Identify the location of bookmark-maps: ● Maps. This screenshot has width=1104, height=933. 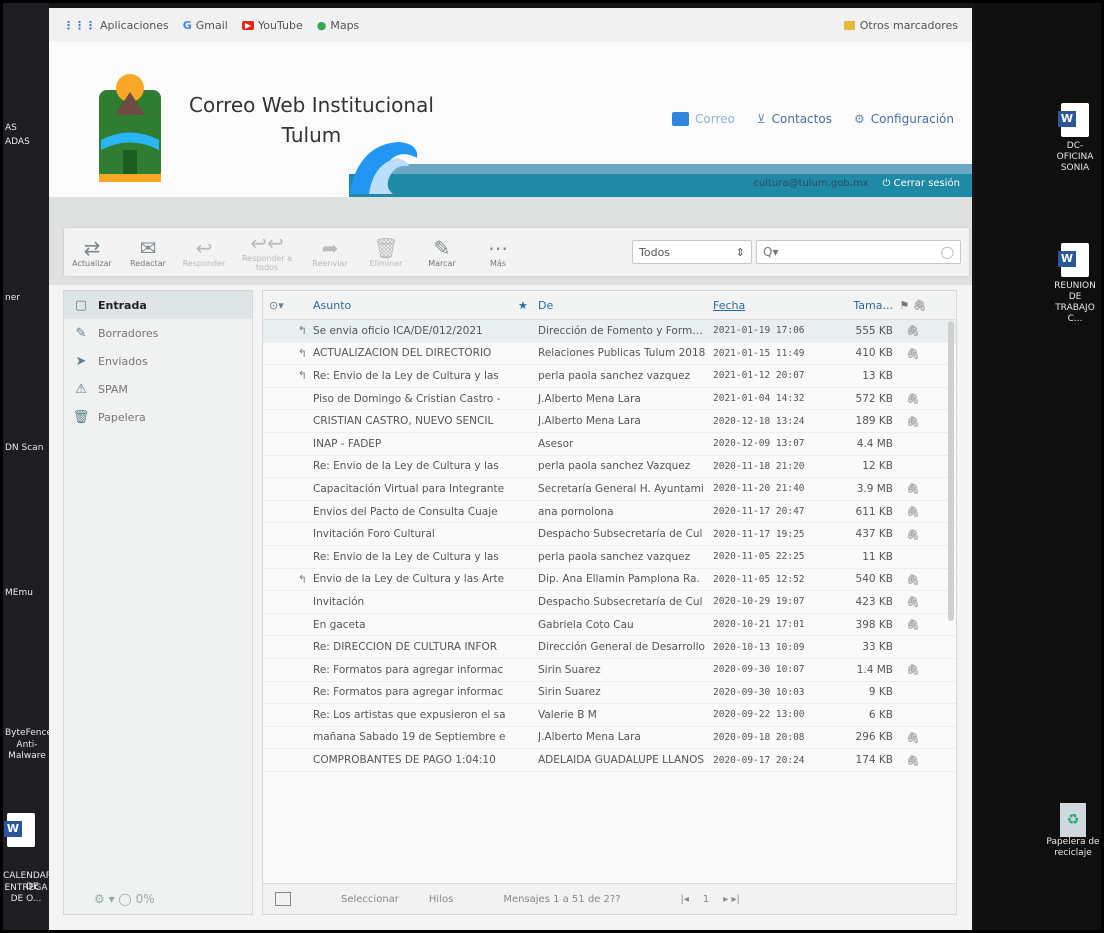
(338, 25).